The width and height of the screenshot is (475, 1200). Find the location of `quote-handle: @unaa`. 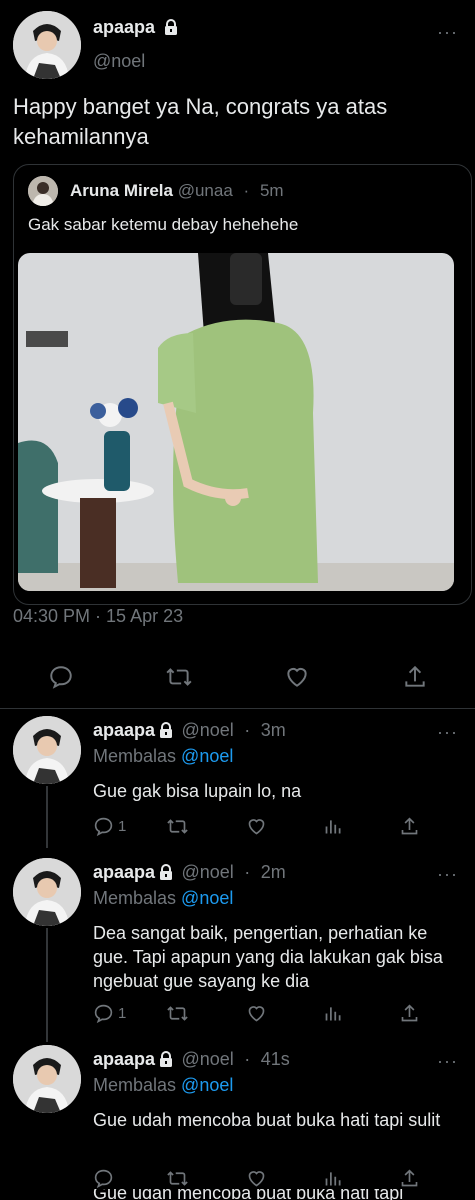

quote-handle: @unaa is located at coordinates (205, 190).